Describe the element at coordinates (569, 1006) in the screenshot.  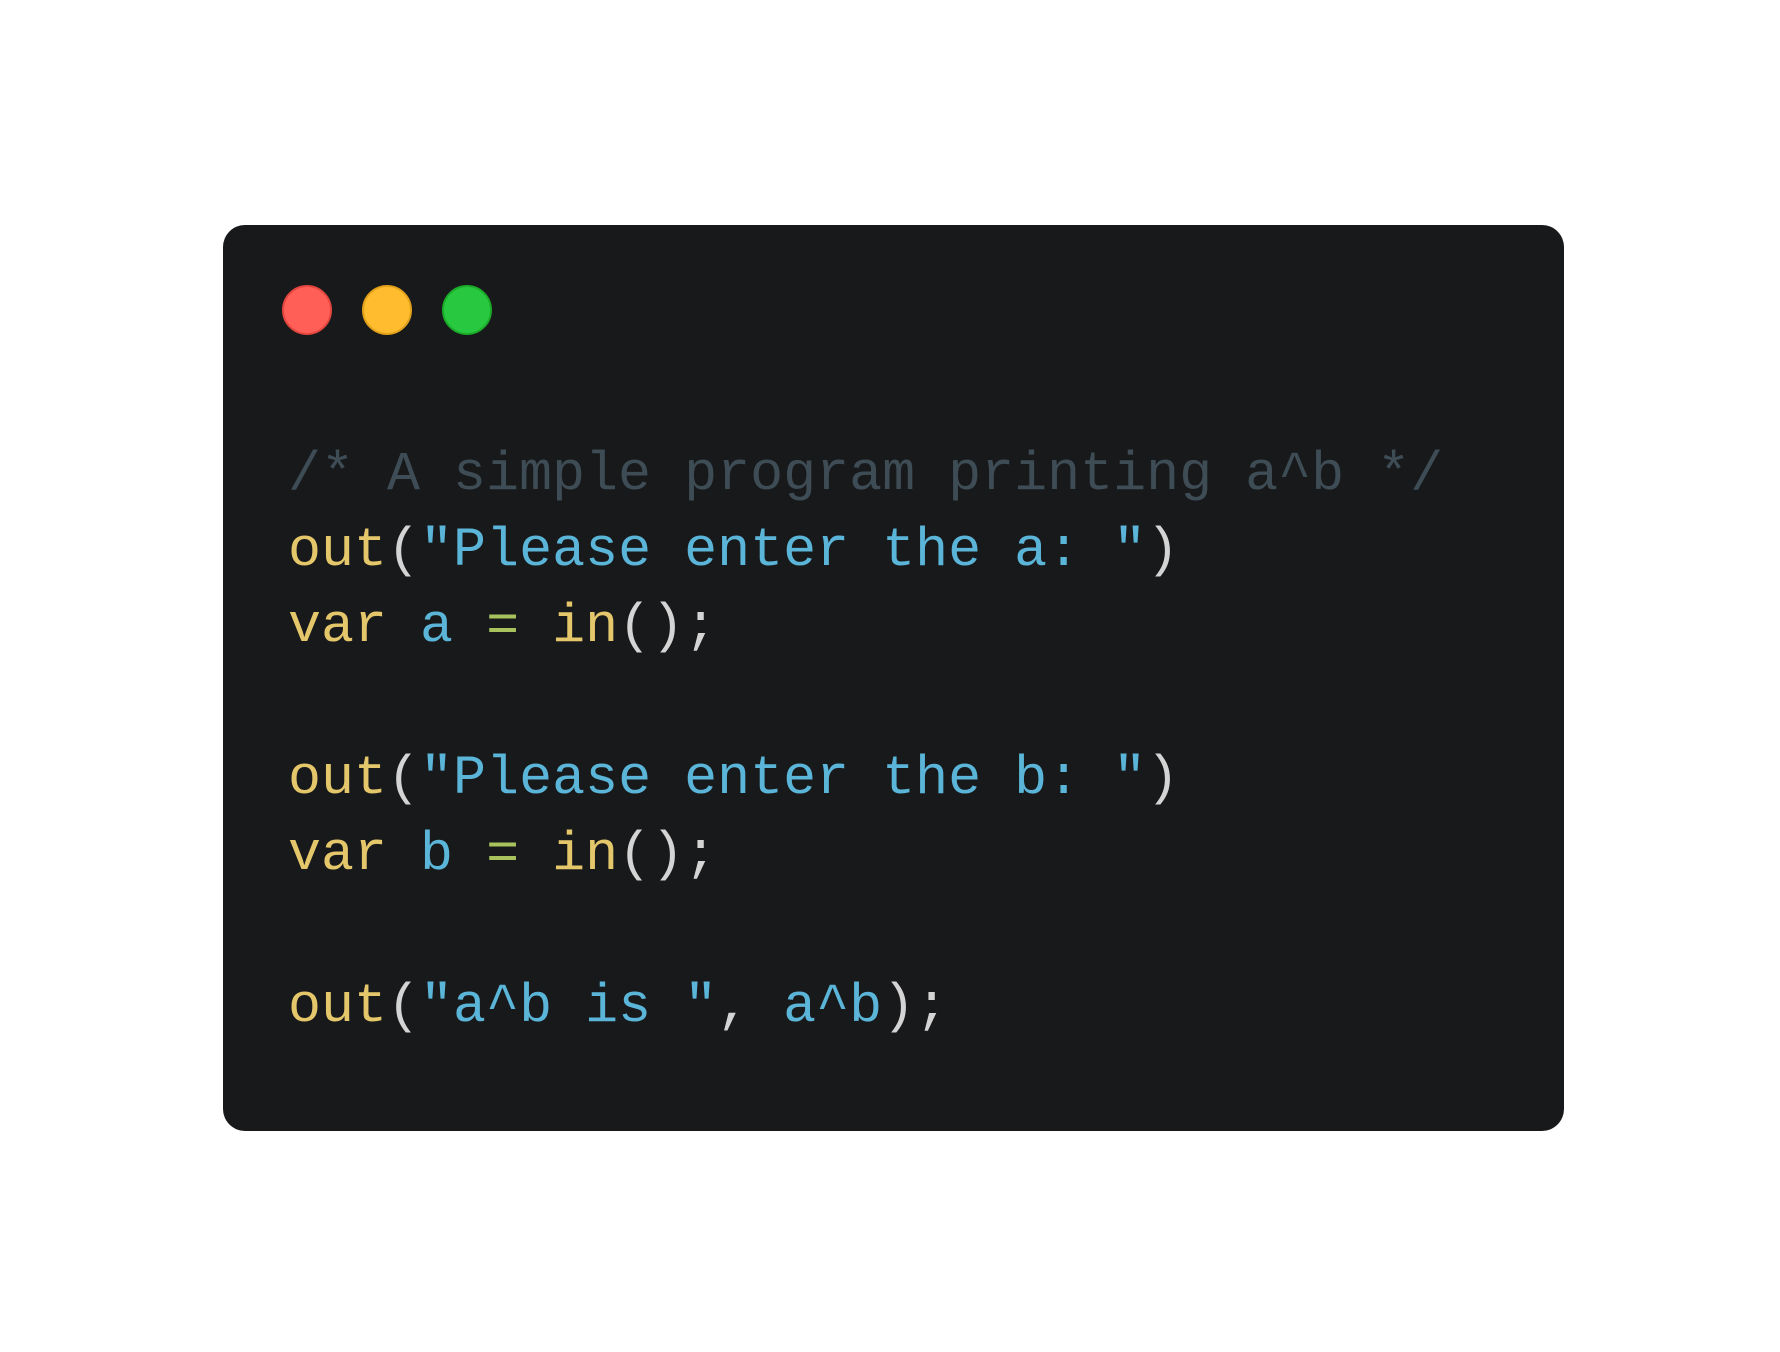
I see `string-token: "a^b is "` at that location.